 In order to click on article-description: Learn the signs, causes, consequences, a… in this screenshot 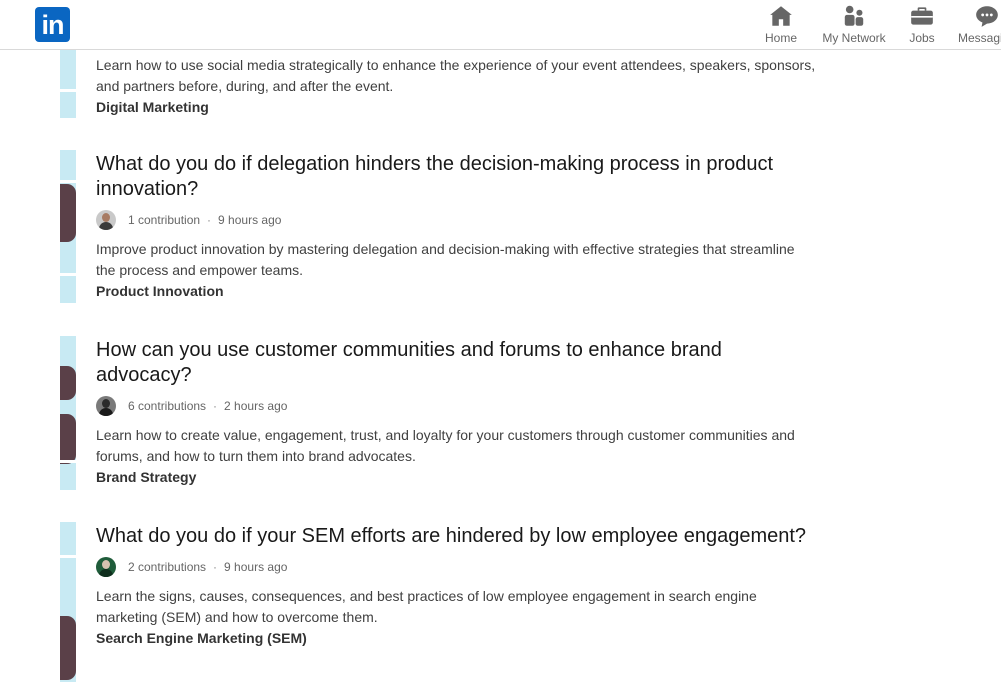, I will do `click(426, 606)`.